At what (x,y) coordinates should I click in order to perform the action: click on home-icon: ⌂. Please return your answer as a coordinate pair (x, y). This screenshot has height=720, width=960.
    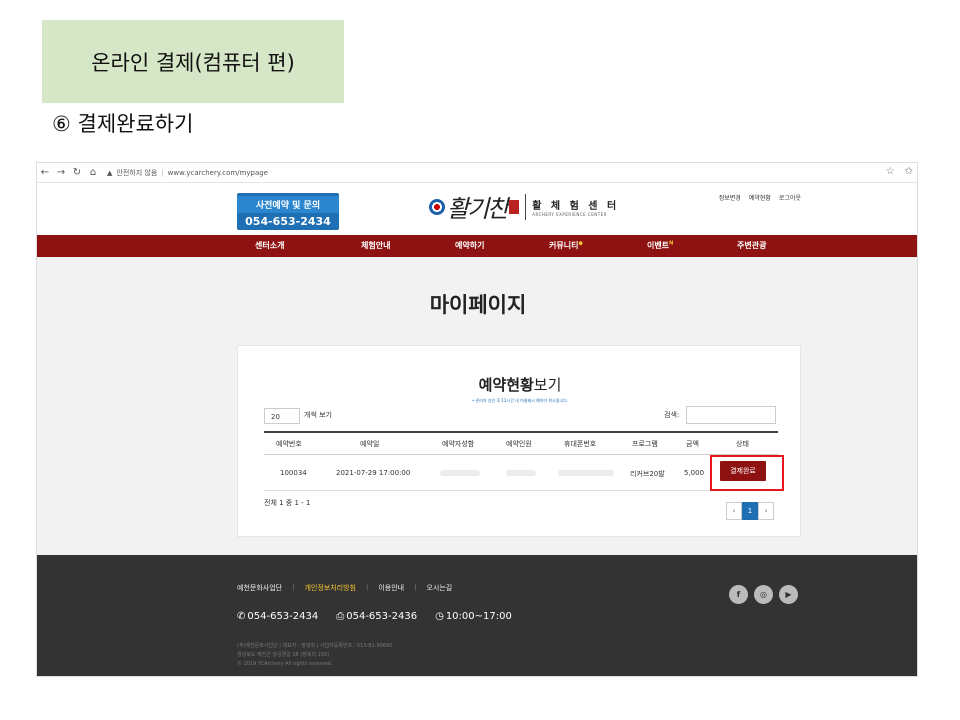
    Looking at the image, I should click on (93, 172).